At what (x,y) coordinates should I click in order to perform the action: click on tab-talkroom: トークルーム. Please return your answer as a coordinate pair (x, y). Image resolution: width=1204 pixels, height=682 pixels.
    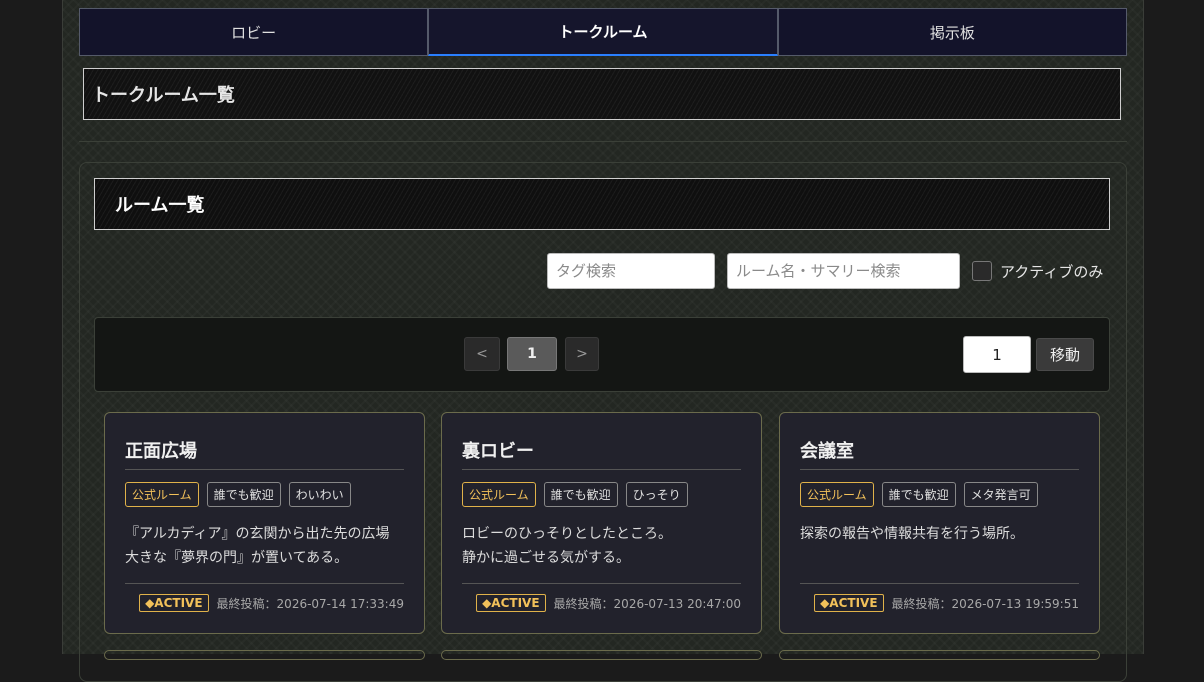
    Looking at the image, I should click on (603, 32).